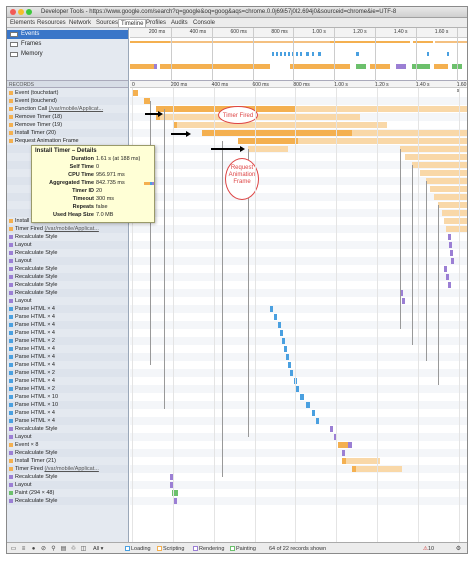 This screenshot has height=579, width=474. I want to click on console-icon: ≡, so click(23, 549).